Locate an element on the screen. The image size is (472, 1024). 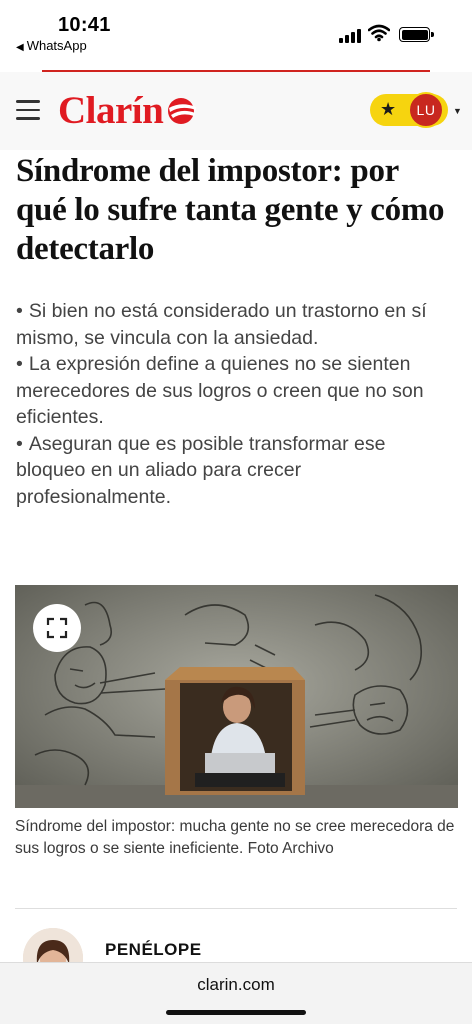
fullscreen-icon is located at coordinates (57, 628).